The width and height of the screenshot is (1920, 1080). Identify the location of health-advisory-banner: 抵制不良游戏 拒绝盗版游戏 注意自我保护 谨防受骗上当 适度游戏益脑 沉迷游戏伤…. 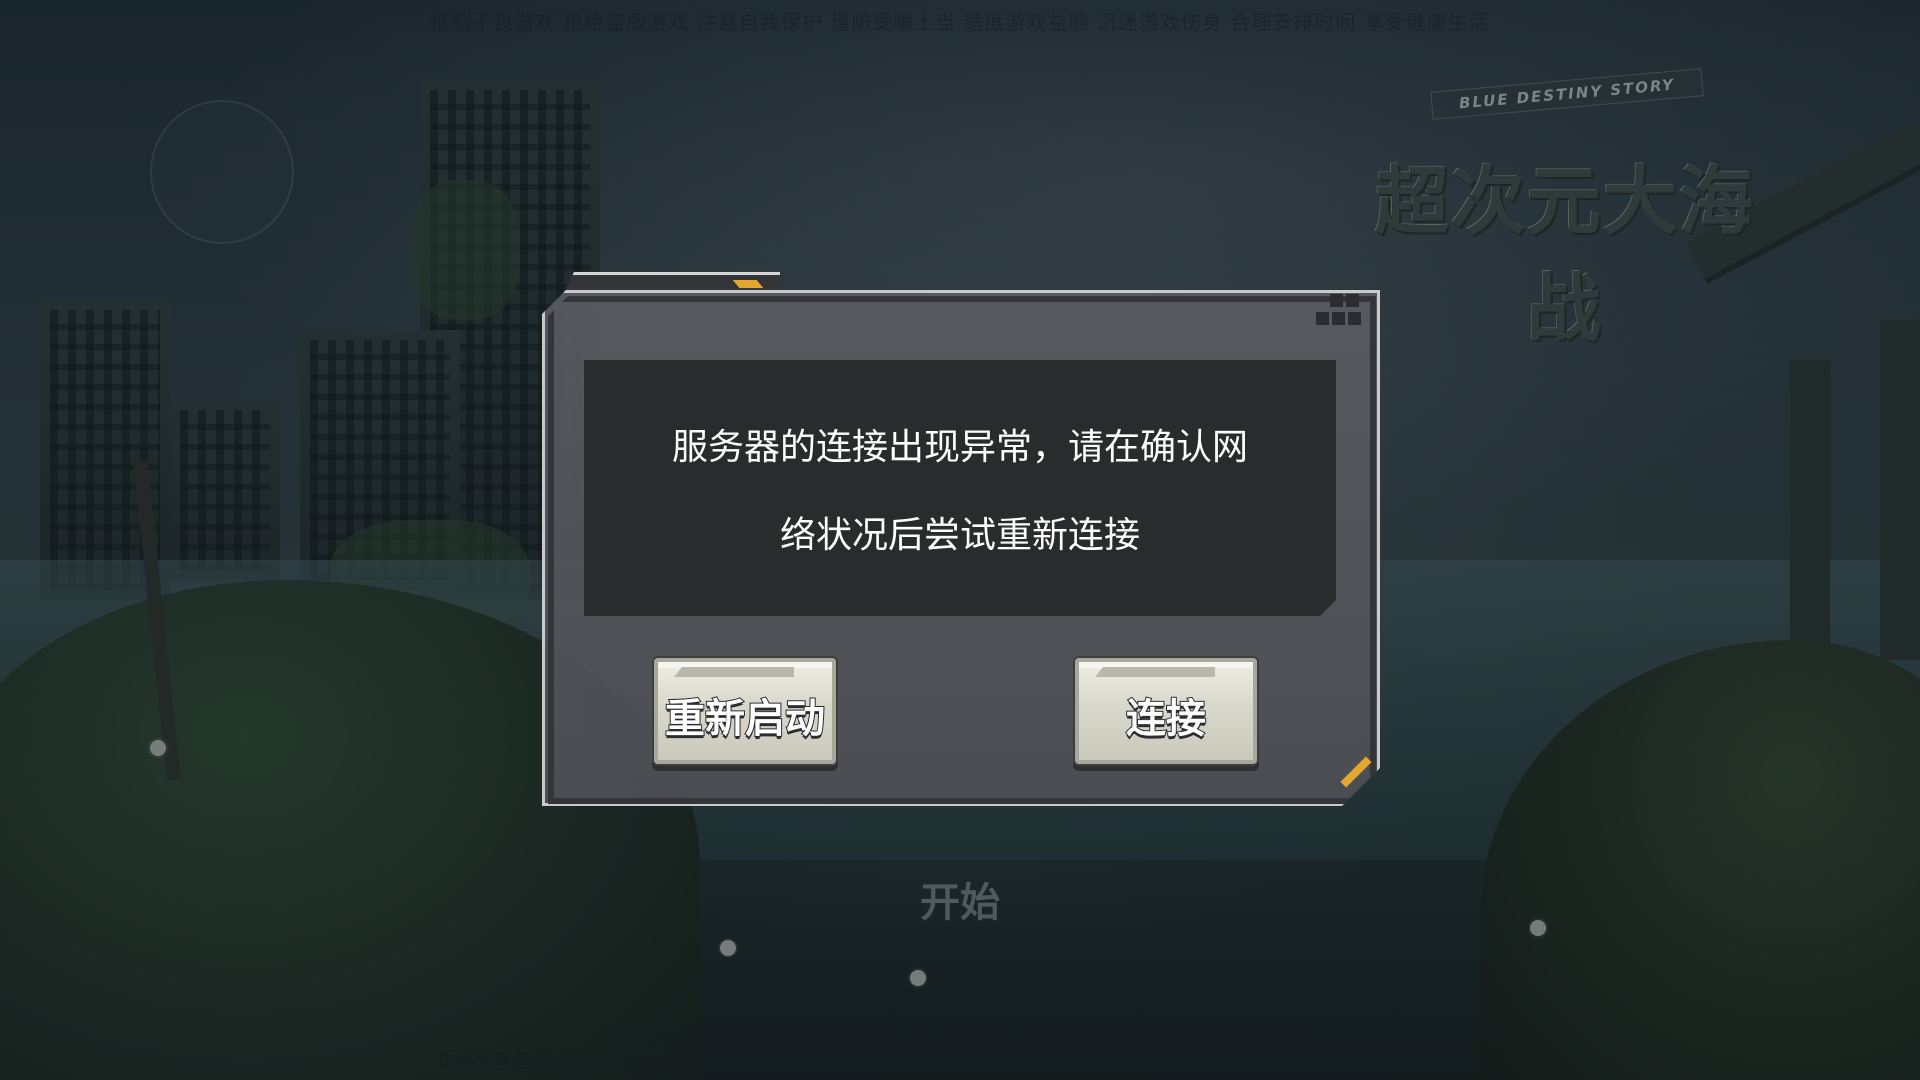
(960, 22).